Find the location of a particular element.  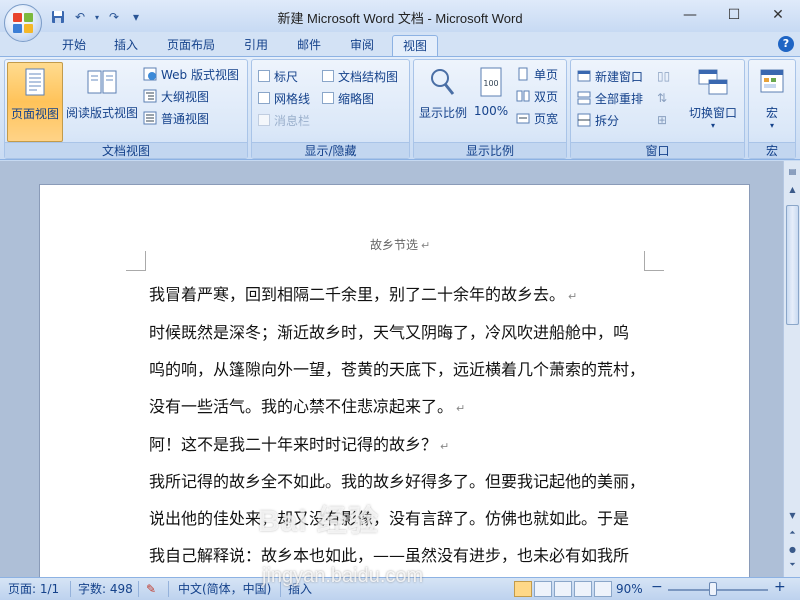

page-width-label: 页宽 is located at coordinates (546, 118).